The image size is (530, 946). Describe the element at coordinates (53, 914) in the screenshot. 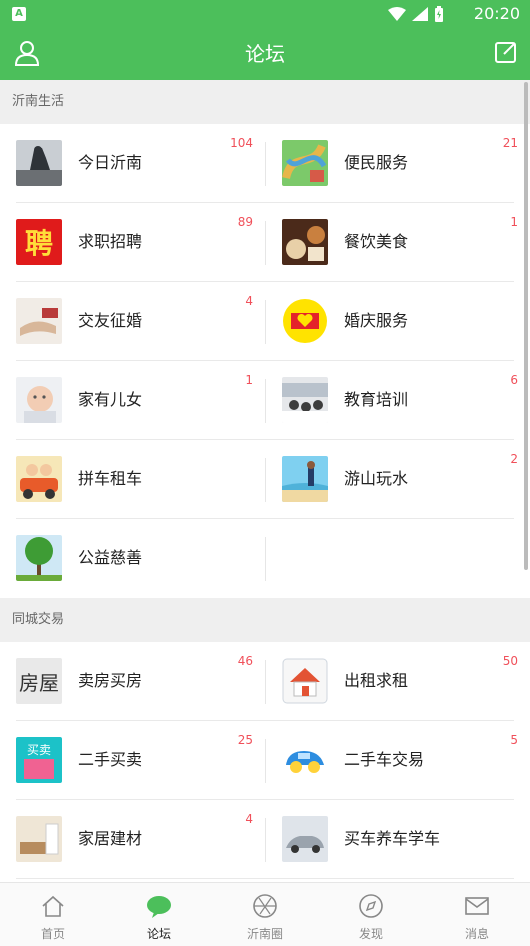

I see `tab-home: 首页` at that location.